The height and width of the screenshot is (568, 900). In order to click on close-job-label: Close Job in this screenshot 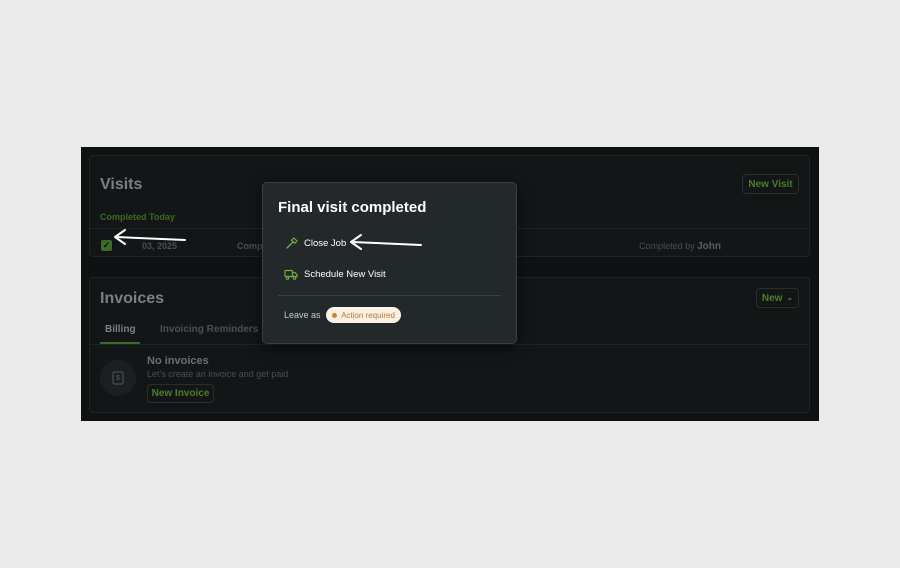, I will do `click(325, 243)`.